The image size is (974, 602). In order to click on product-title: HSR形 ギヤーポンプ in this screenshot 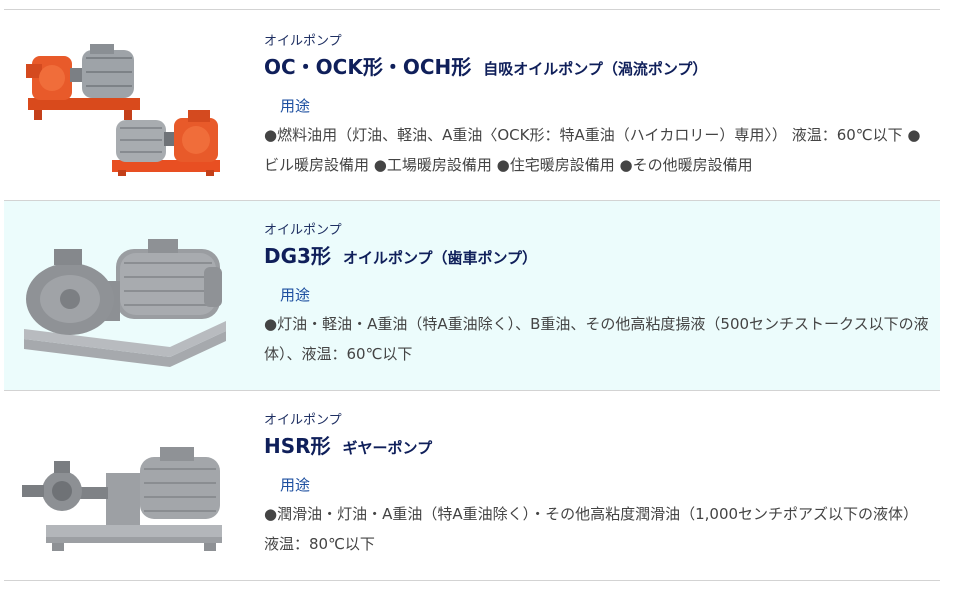, I will do `click(597, 447)`.